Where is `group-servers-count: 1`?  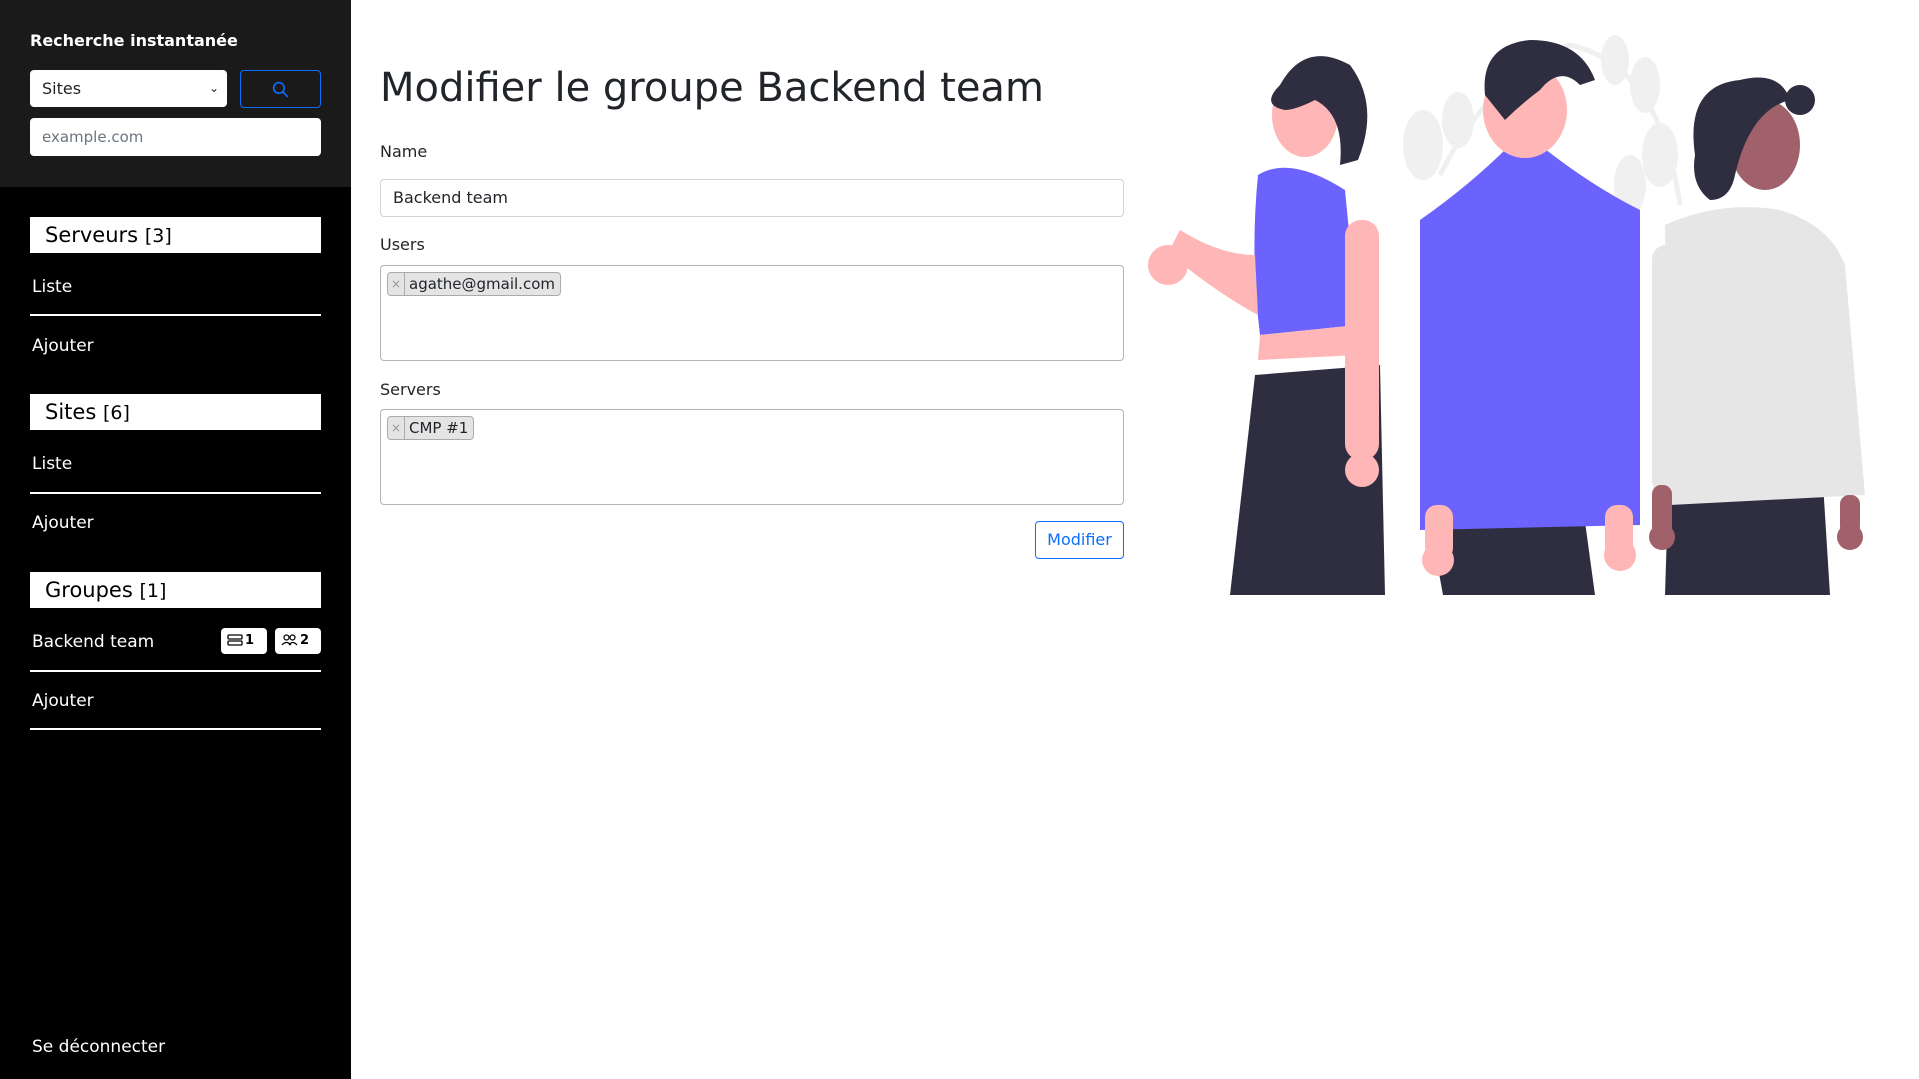
group-servers-count: 1 is located at coordinates (250, 640).